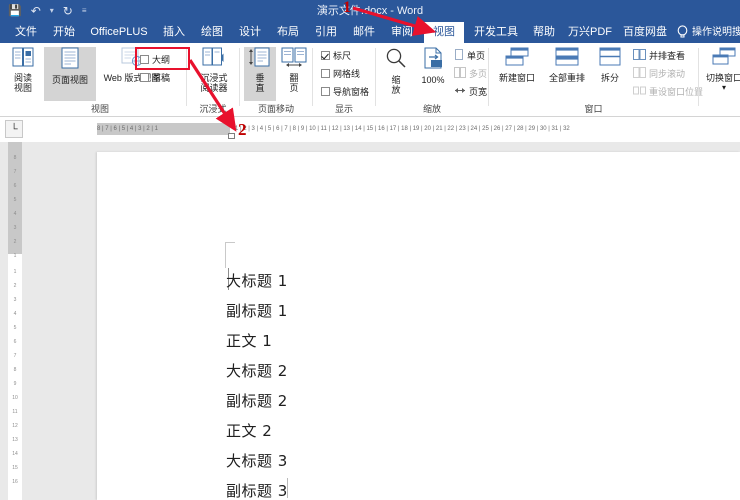  What do you see at coordinates (639, 73) in the screenshot?
I see `sync-scroll-icon` at bounding box center [639, 73].